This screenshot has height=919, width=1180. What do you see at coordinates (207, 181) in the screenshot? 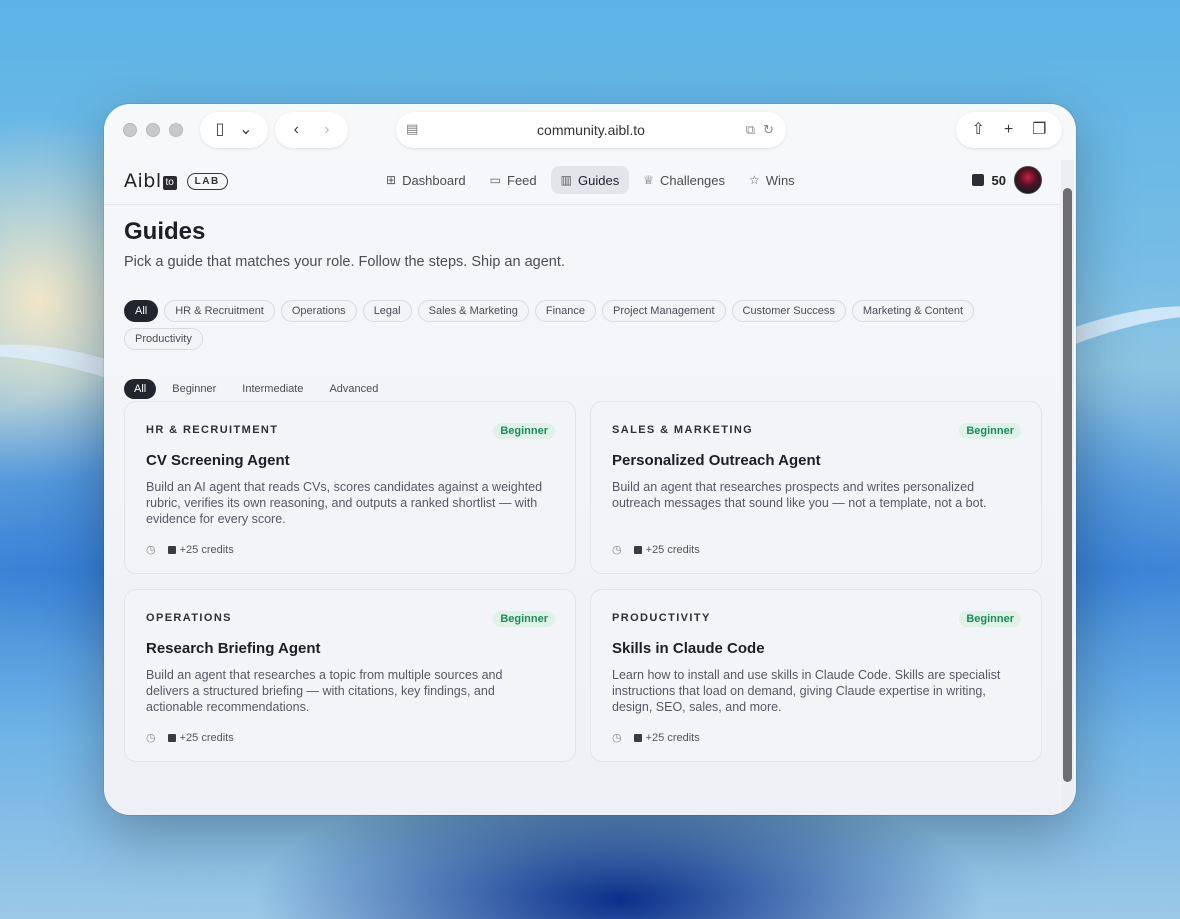
I see `lab-badge: LAB` at bounding box center [207, 181].